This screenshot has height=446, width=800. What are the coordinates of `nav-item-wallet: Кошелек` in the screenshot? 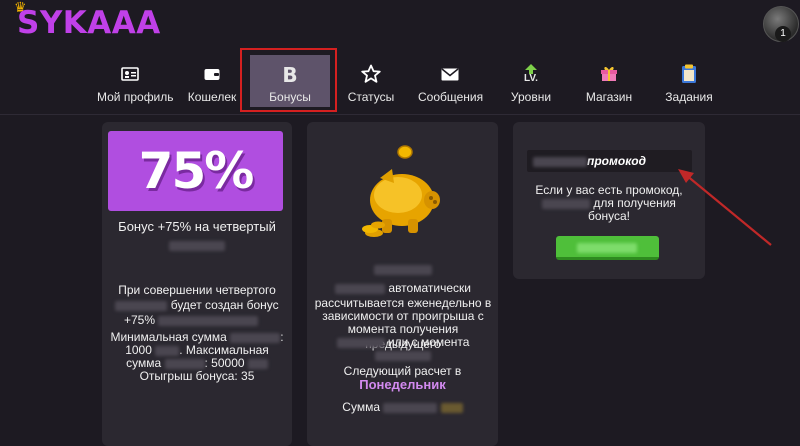 It's located at (212, 86).